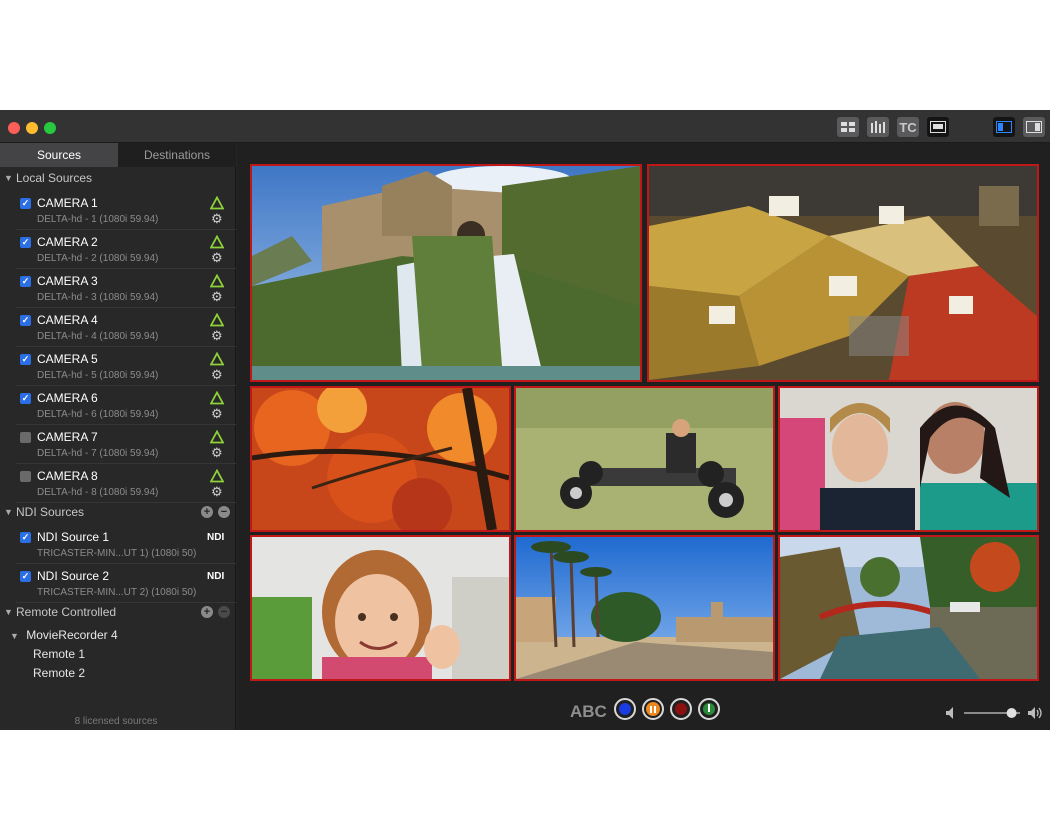  Describe the element at coordinates (126, 406) in the screenshot. I see `source-row: ✓ CAMERA 6 DELTA-hd - 6 (1080i 59.94) ⚙` at that location.